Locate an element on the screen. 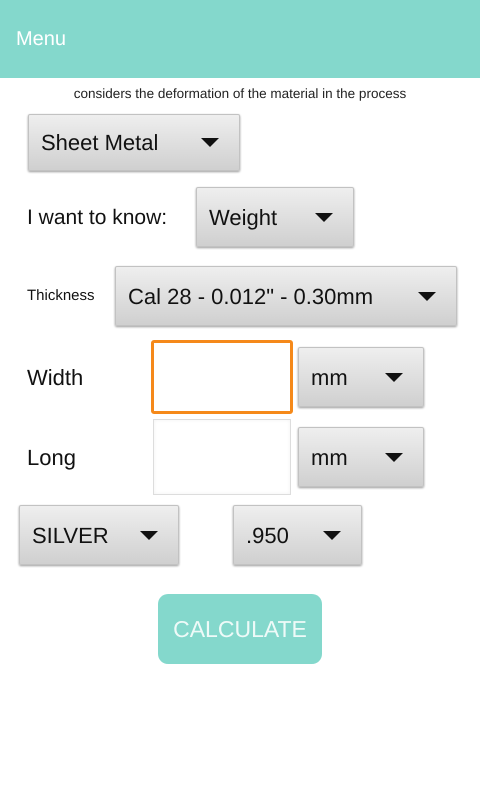  field-label: Long is located at coordinates (52, 458).